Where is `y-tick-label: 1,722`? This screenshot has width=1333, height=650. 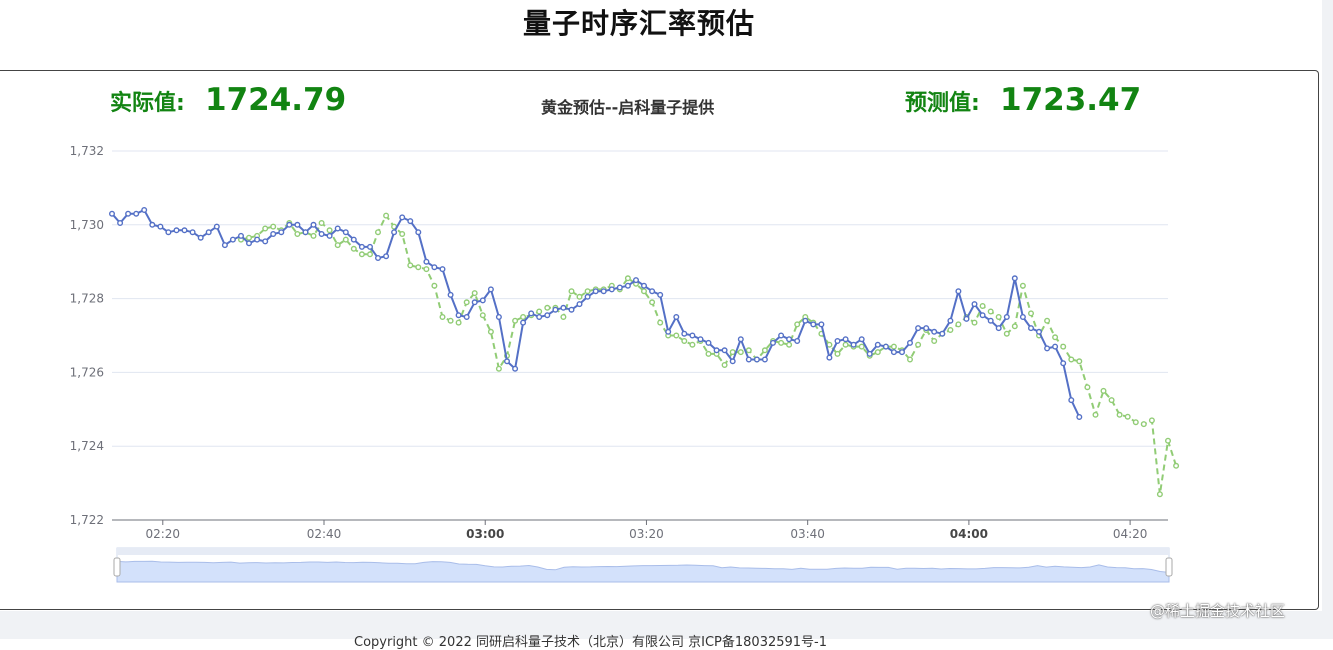
y-tick-label: 1,722 is located at coordinates (87, 520).